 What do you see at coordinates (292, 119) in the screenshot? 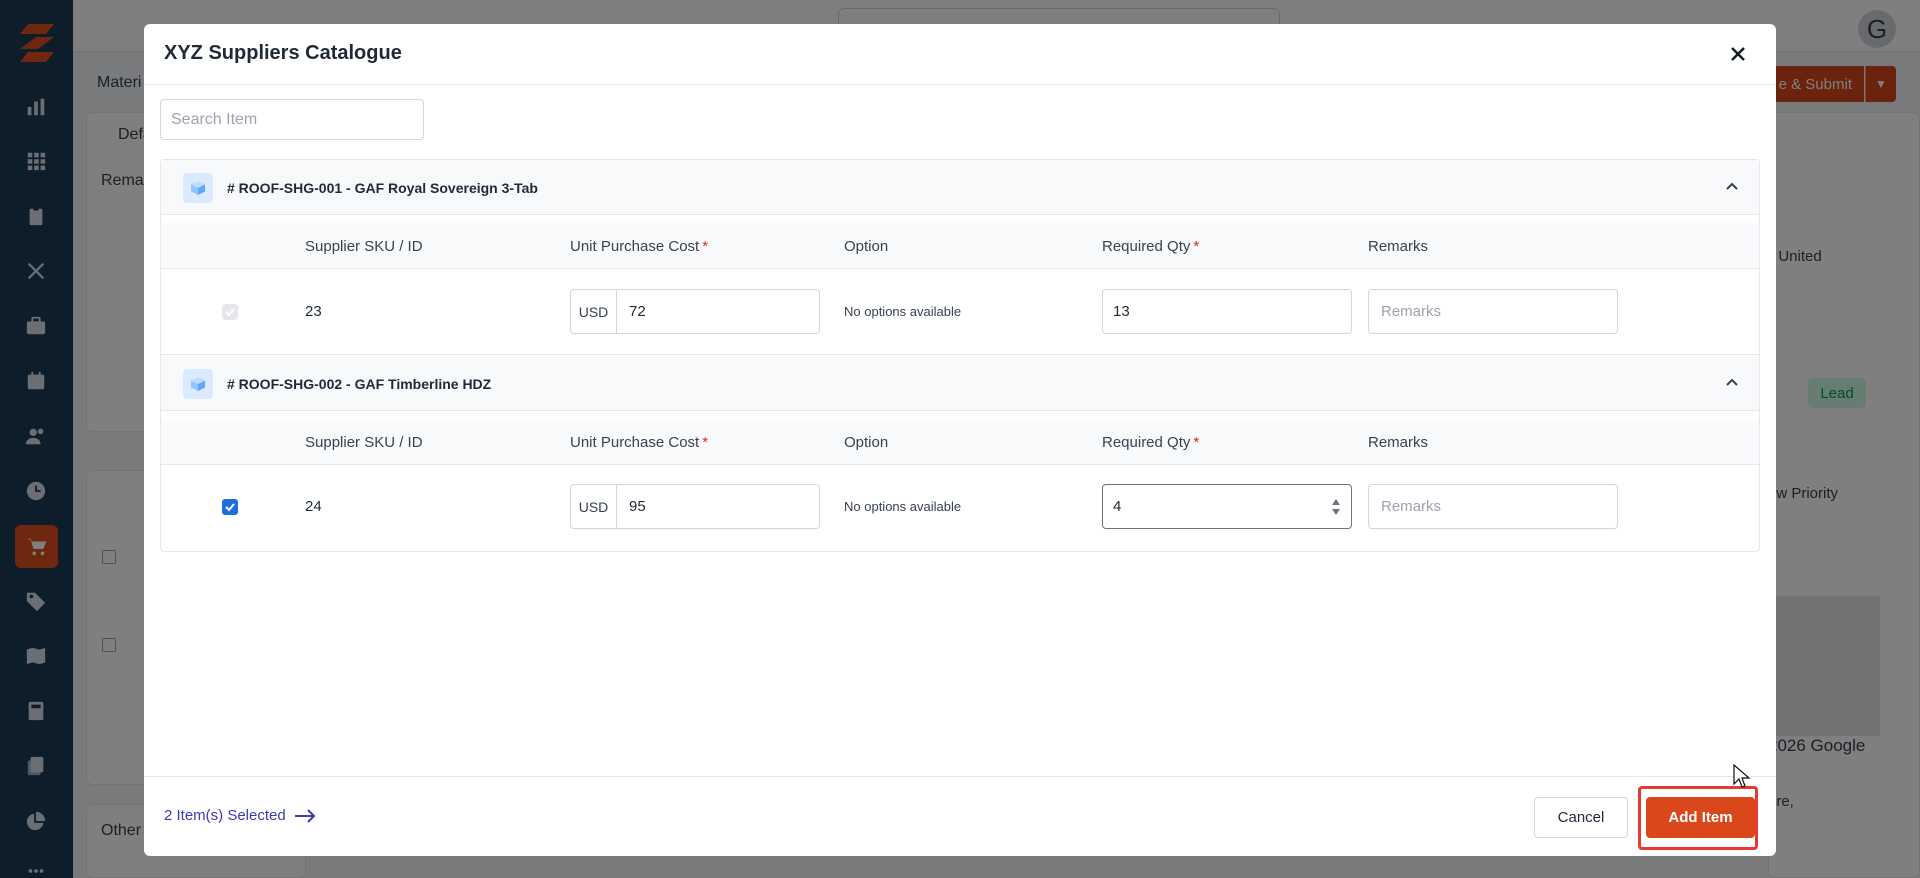
I see `search-item-input` at bounding box center [292, 119].